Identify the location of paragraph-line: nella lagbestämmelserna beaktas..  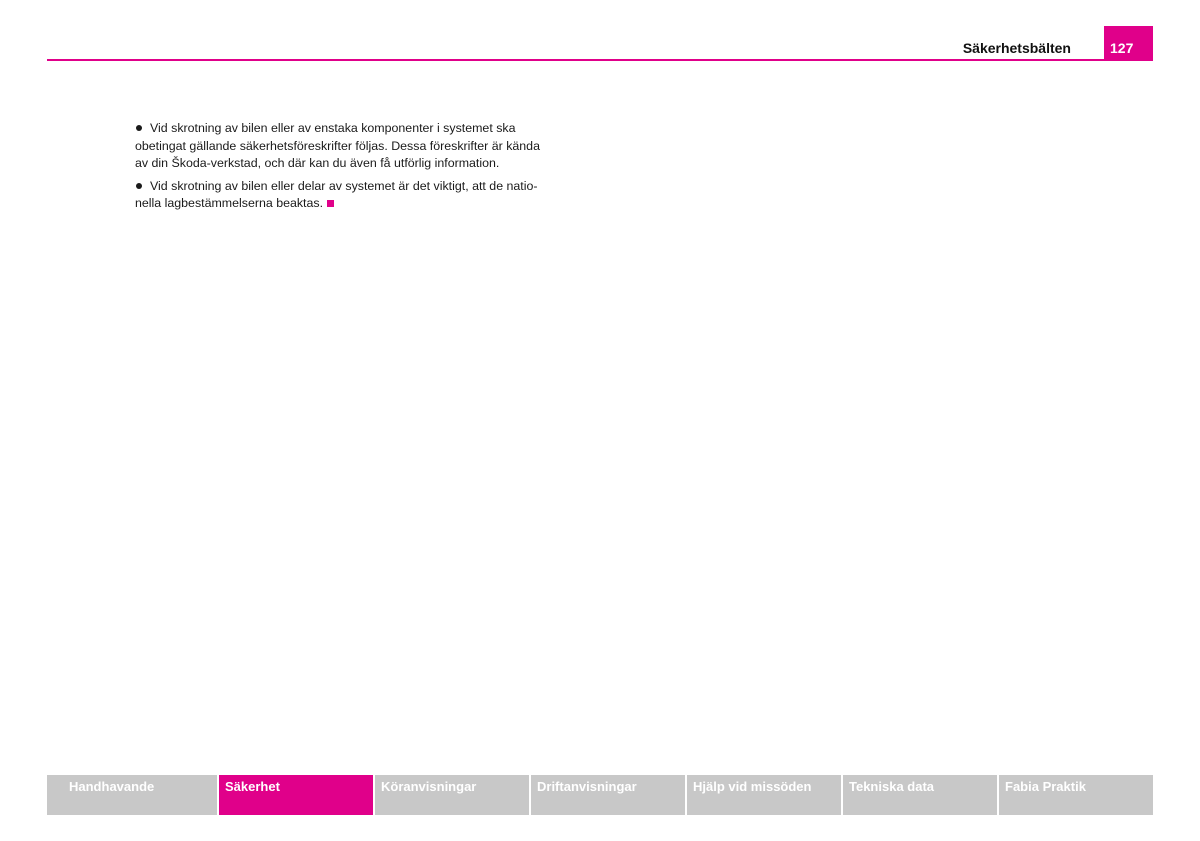
(229, 203).